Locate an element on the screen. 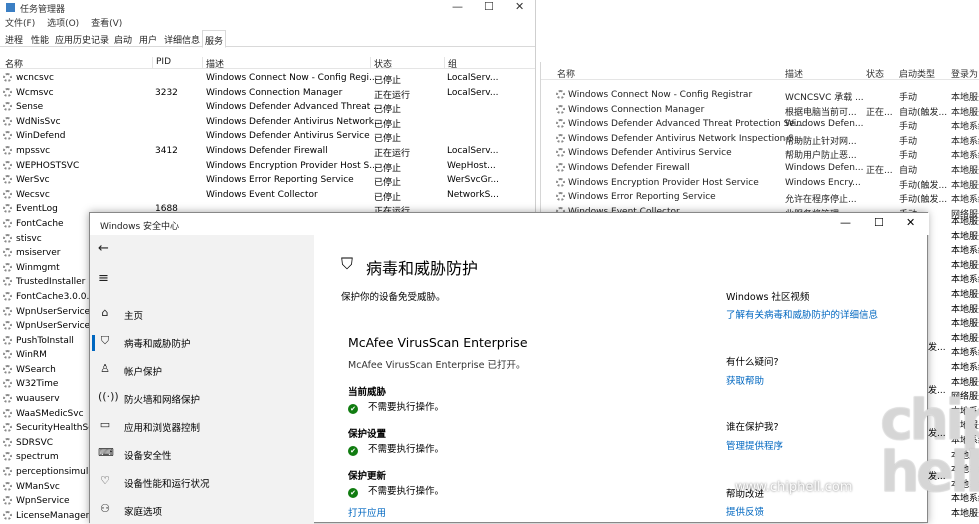 The width and height of the screenshot is (979, 524). get-help-link: 获取帮助 is located at coordinates (745, 380).